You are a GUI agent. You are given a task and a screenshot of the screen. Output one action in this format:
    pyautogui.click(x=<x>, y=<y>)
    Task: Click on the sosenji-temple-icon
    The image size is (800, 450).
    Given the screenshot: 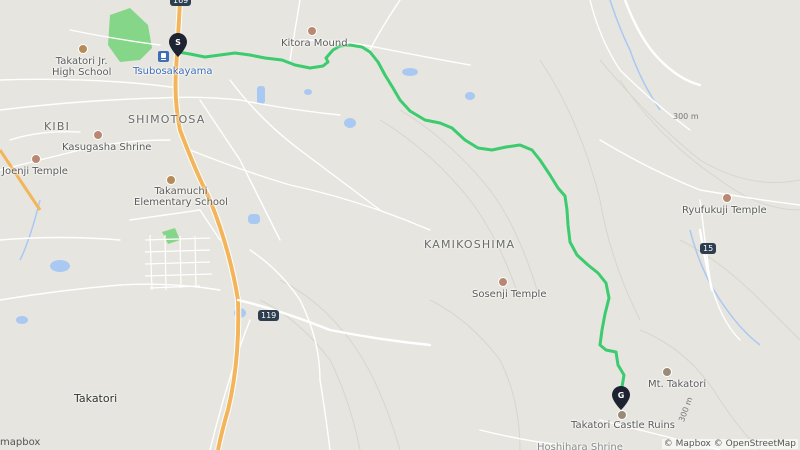 What is the action you would take?
    pyautogui.click(x=503, y=282)
    